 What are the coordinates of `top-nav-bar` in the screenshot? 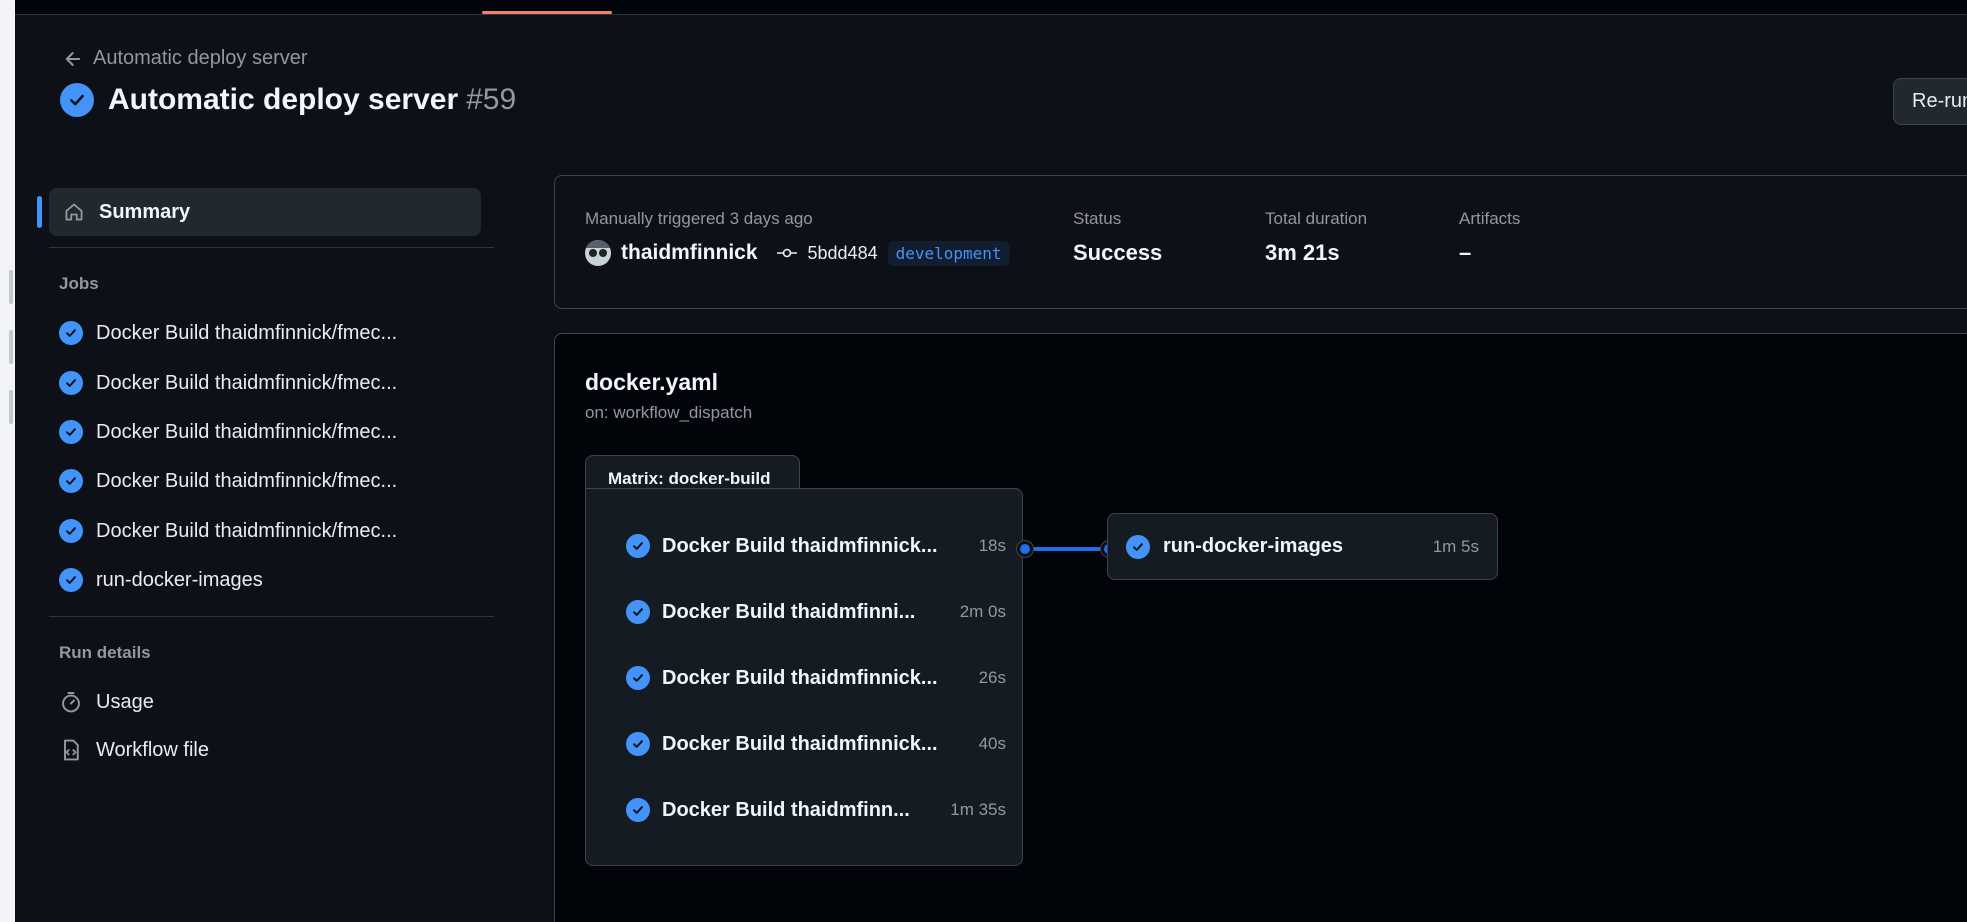 It's located at (991, 7).